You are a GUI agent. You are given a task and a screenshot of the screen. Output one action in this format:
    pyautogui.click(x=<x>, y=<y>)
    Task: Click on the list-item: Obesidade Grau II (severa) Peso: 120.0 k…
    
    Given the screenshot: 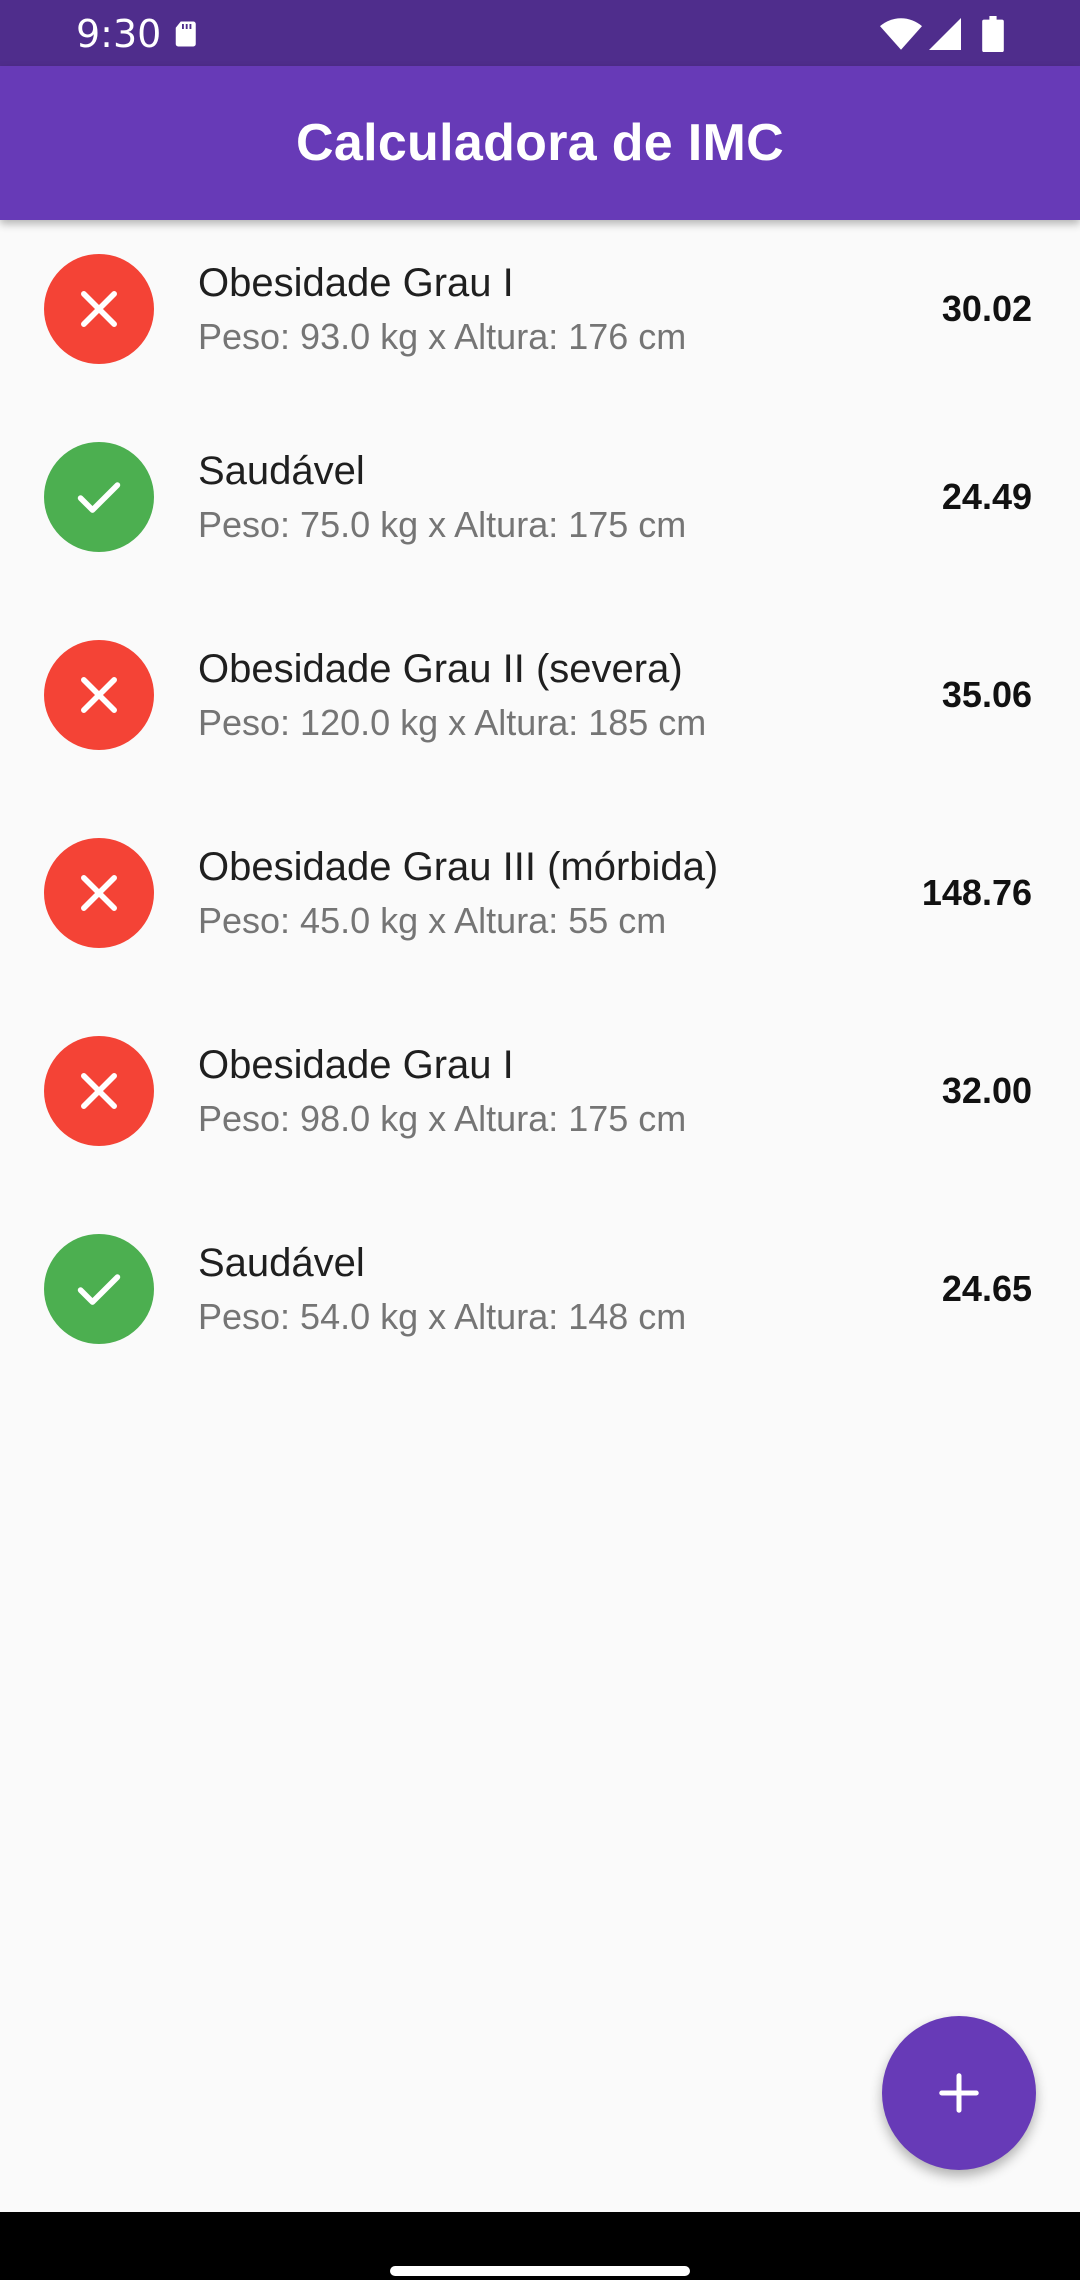 What is the action you would take?
    pyautogui.click(x=540, y=695)
    